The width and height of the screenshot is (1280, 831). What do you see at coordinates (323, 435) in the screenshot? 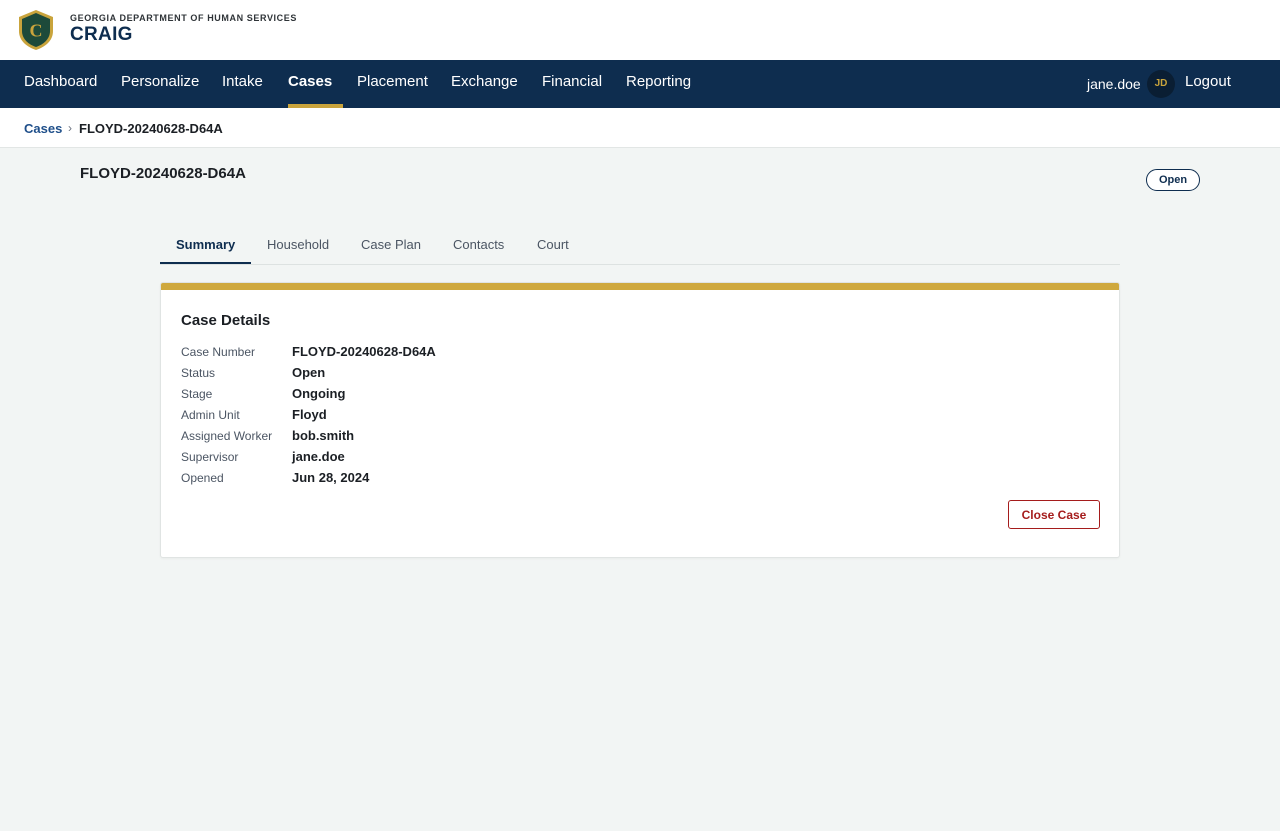
I see `detail-value-assigned-worker: bob.smith` at bounding box center [323, 435].